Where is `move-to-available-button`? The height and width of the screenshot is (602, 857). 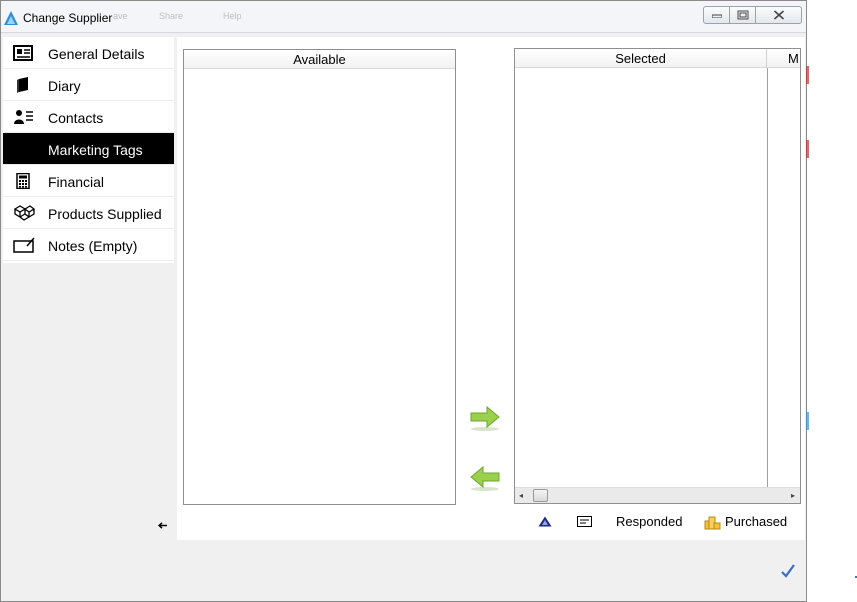 move-to-available-button is located at coordinates (485, 478).